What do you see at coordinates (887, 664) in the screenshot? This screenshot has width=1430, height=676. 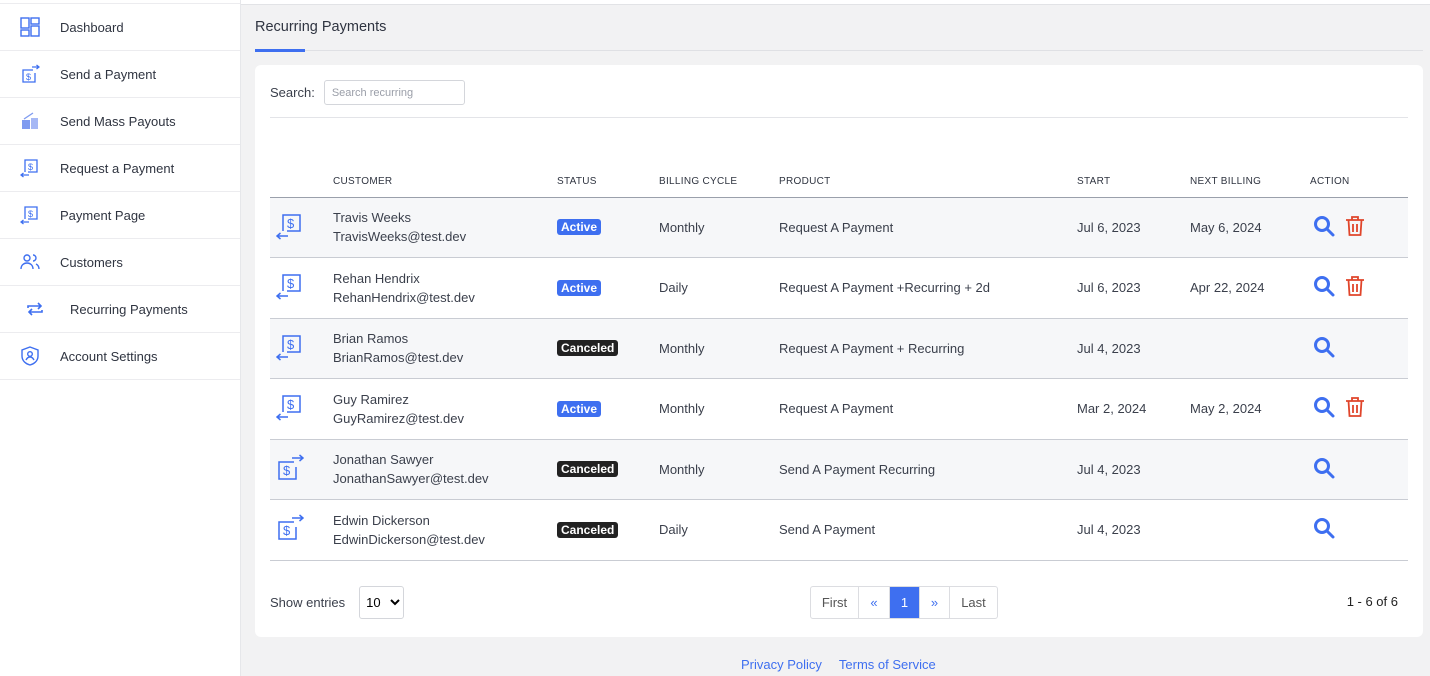 I see `terms-link: Terms of Service` at bounding box center [887, 664].